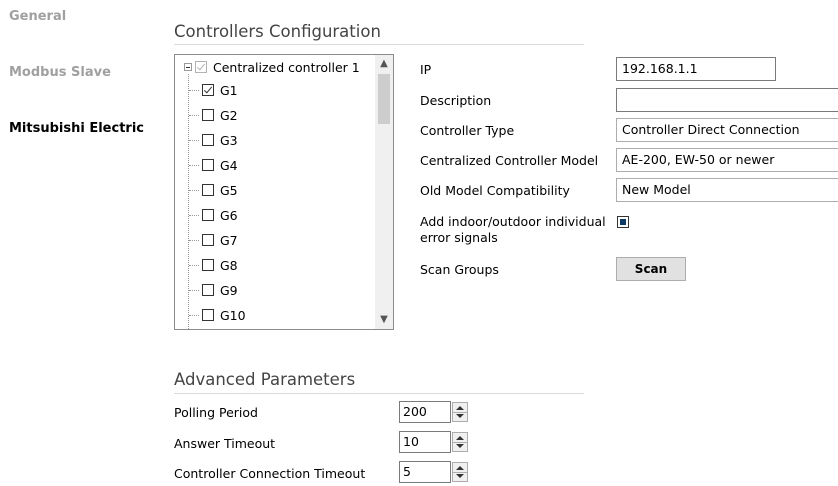  What do you see at coordinates (513, 221) in the screenshot?
I see `add-signals-label-line1: Add indoor/outdoor individual` at bounding box center [513, 221].